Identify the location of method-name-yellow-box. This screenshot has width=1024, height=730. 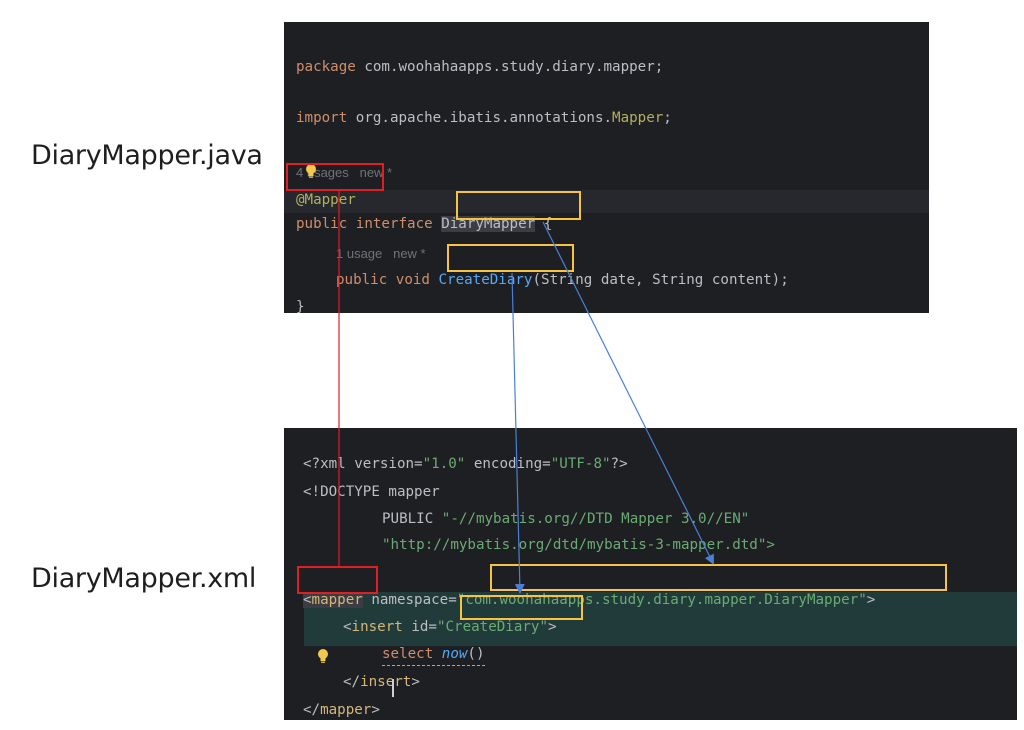
(510, 258).